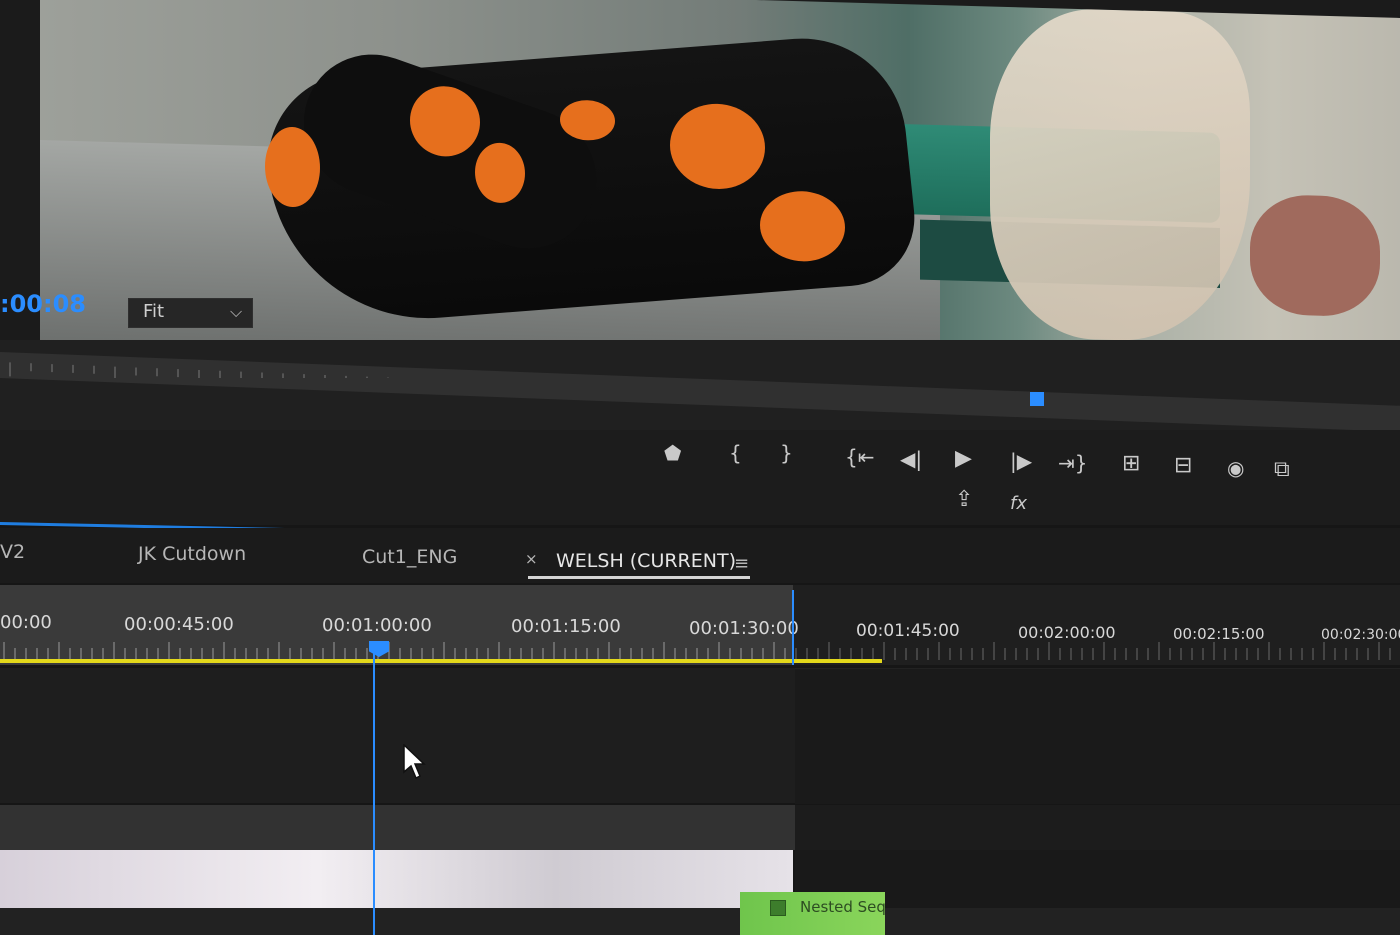 Image resolution: width=1400 pixels, height=935 pixels. I want to click on comparison-view-icon: ⧉, so click(1282, 470).